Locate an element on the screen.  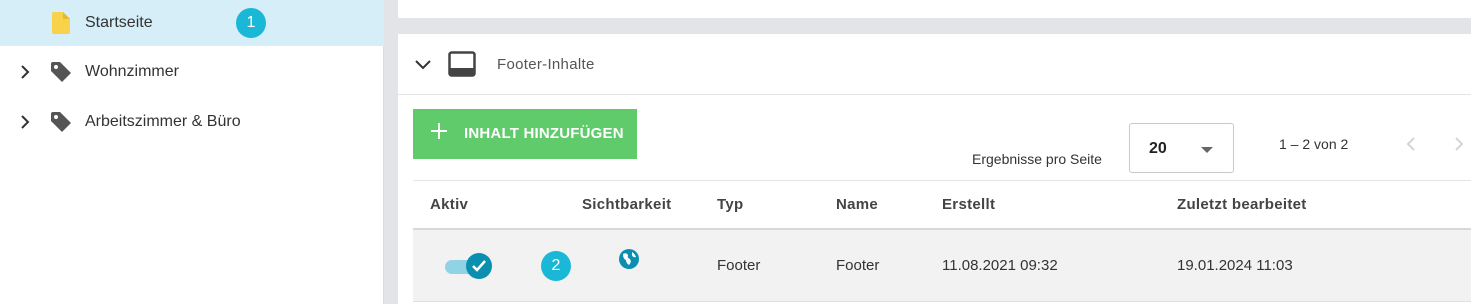
results-per-page-label: Ergebnisse pro Seite is located at coordinates (1037, 159).